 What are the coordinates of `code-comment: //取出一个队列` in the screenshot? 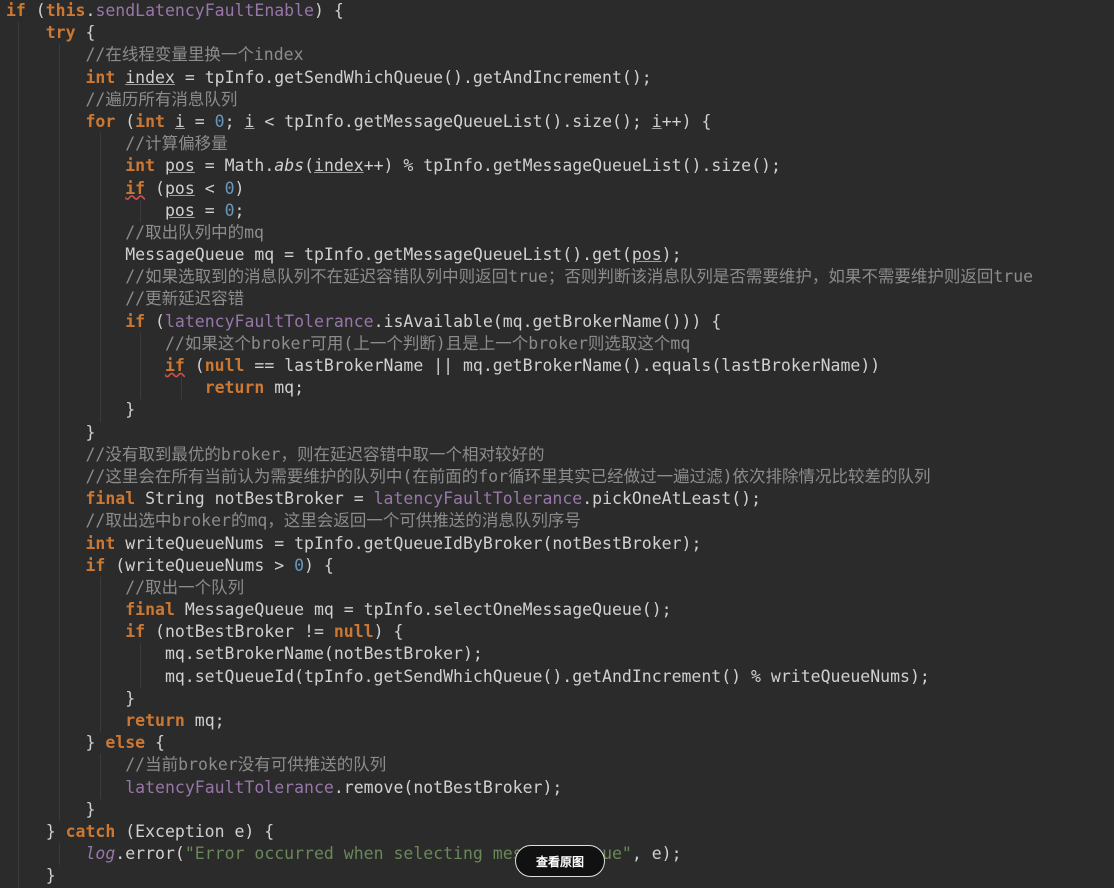 It's located at (185, 587).